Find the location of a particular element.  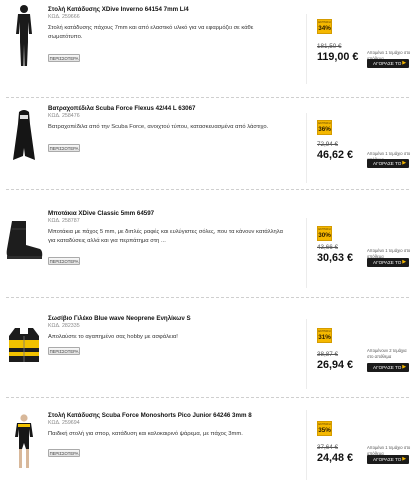

discount-badge: ΕΚΠΤΩΣΗ 30% is located at coordinates (324, 233).